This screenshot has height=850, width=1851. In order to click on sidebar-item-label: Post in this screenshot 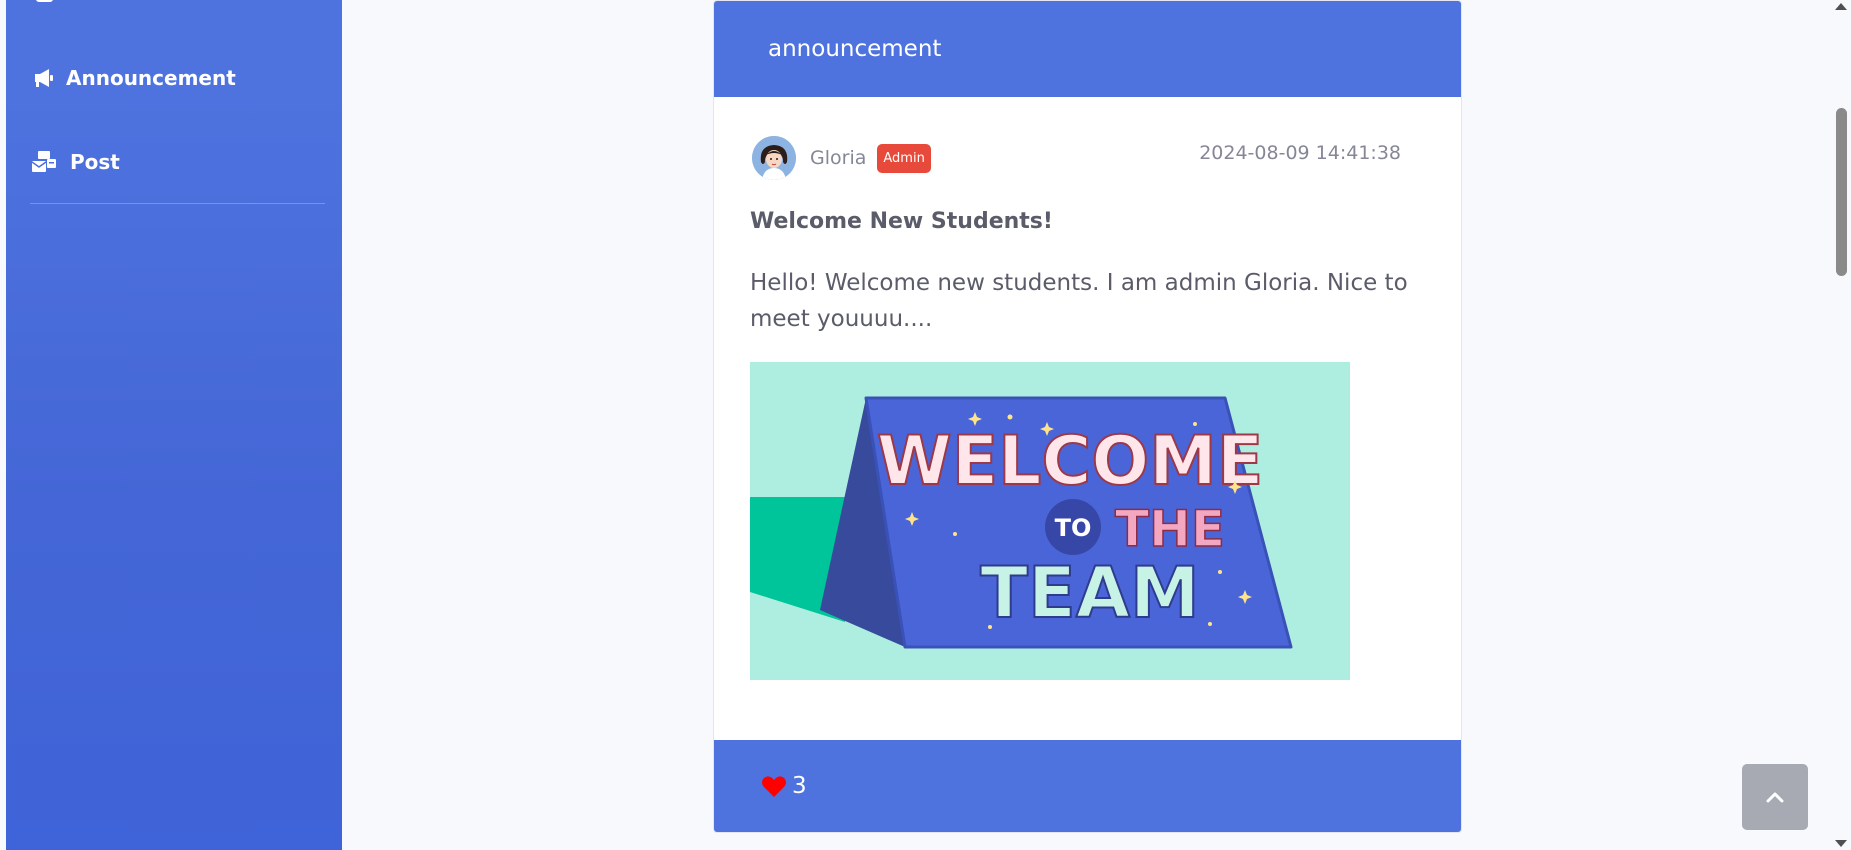, I will do `click(95, 162)`.